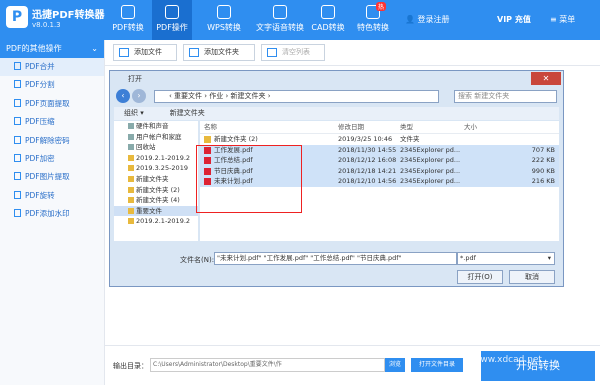 The width and height of the screenshot is (600, 385). Describe the element at coordinates (210, 127) in the screenshot. I see `col-name: 名称` at that location.